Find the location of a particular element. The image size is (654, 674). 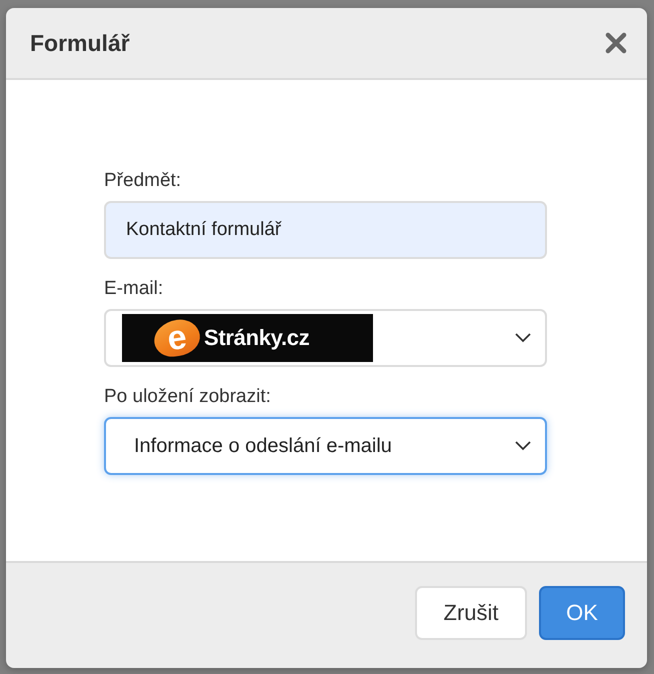

select-value: Informace o odeslání e-mailu is located at coordinates (263, 446).